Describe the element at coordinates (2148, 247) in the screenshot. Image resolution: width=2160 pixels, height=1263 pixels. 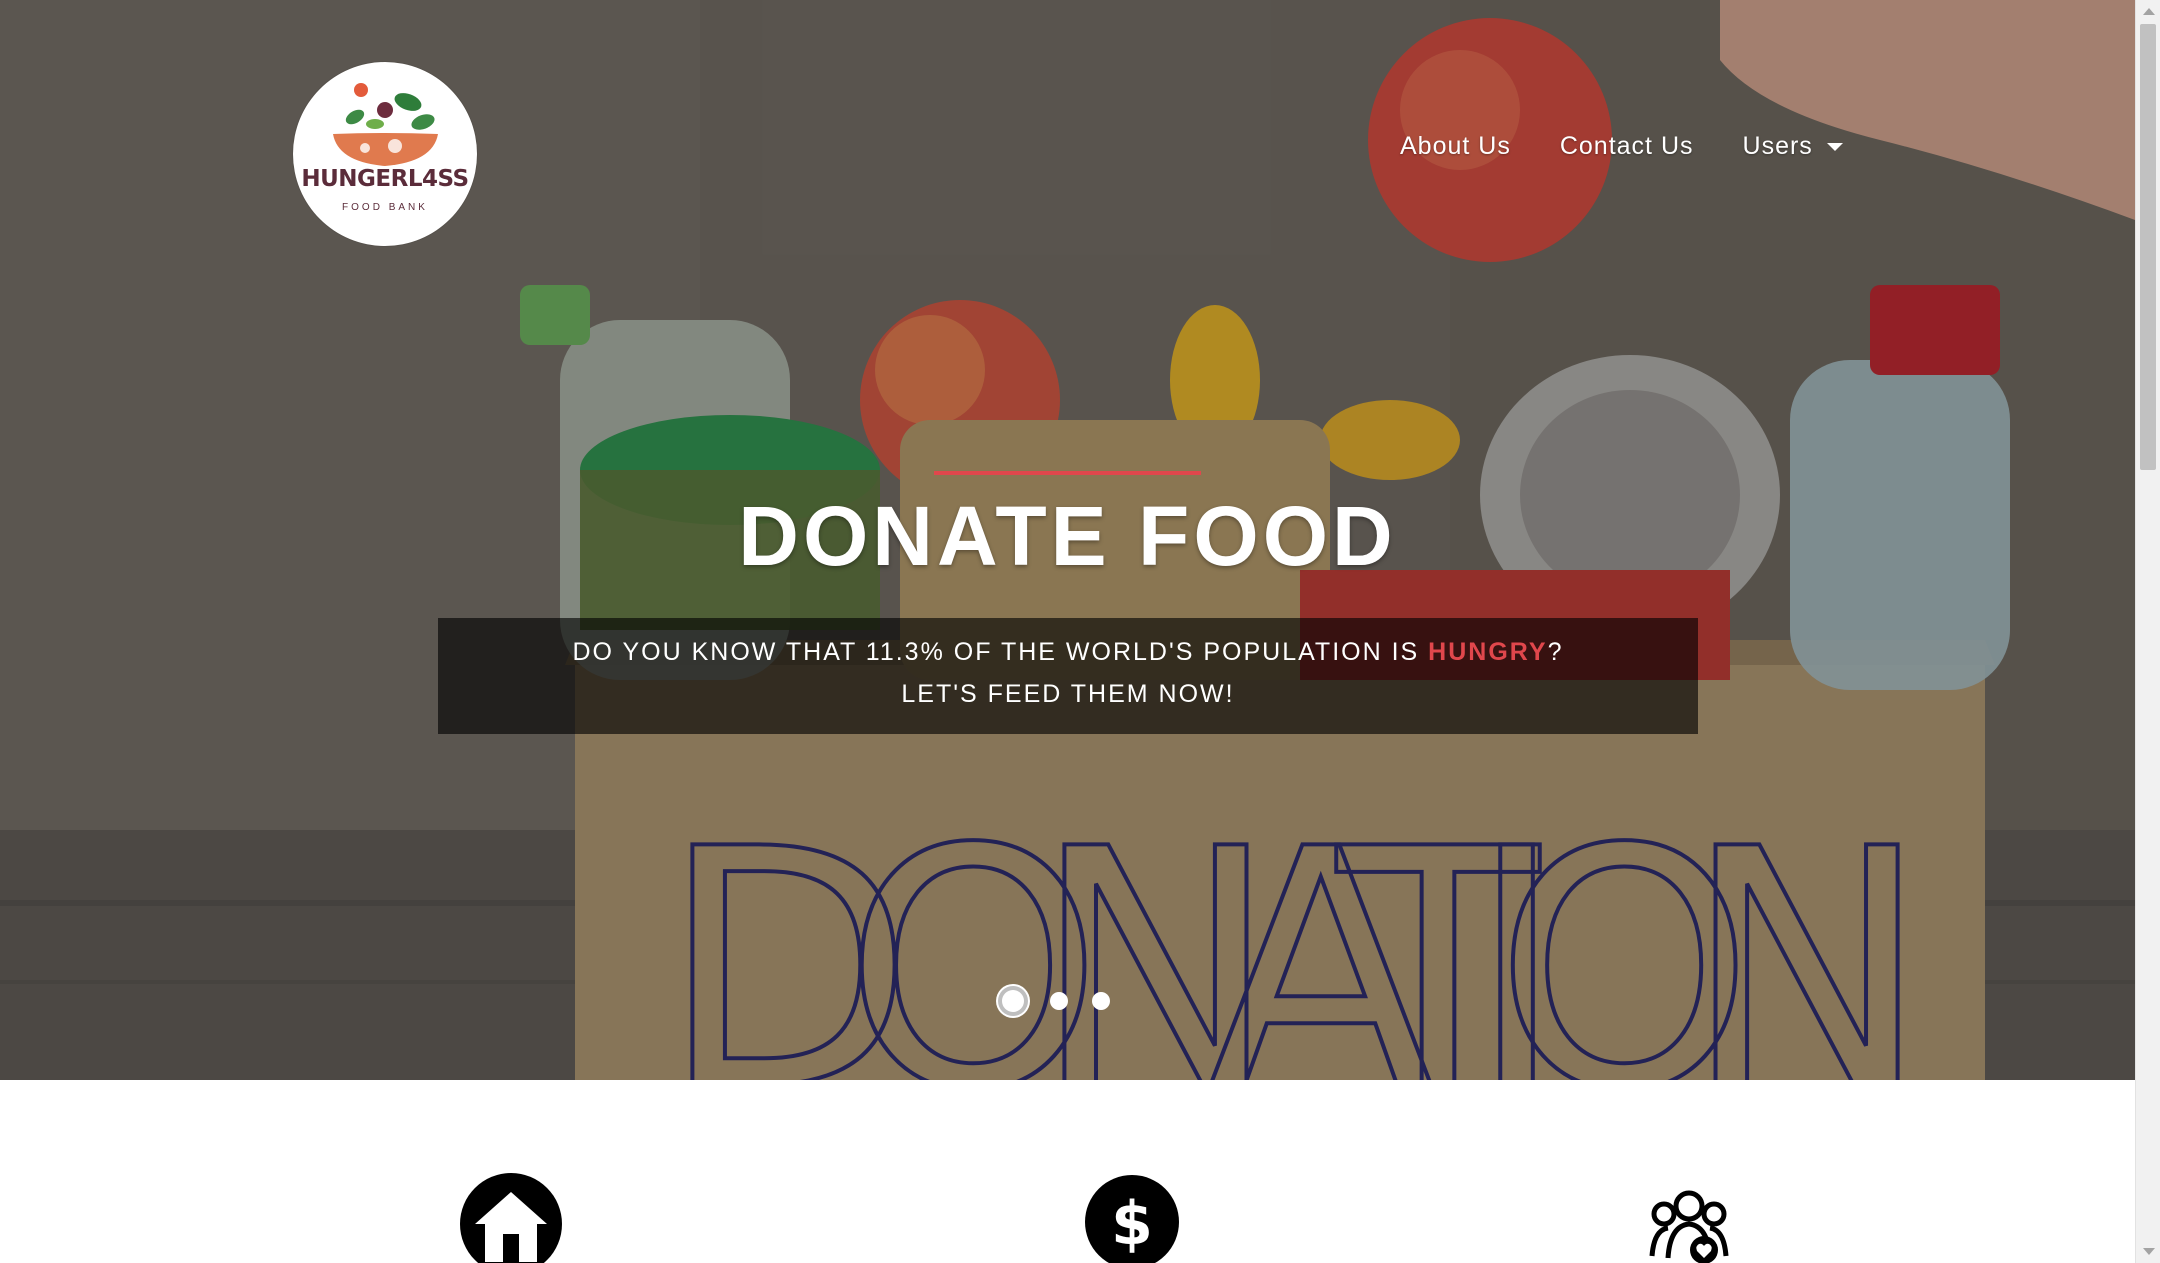
I see `scrollbar-thumb` at that location.